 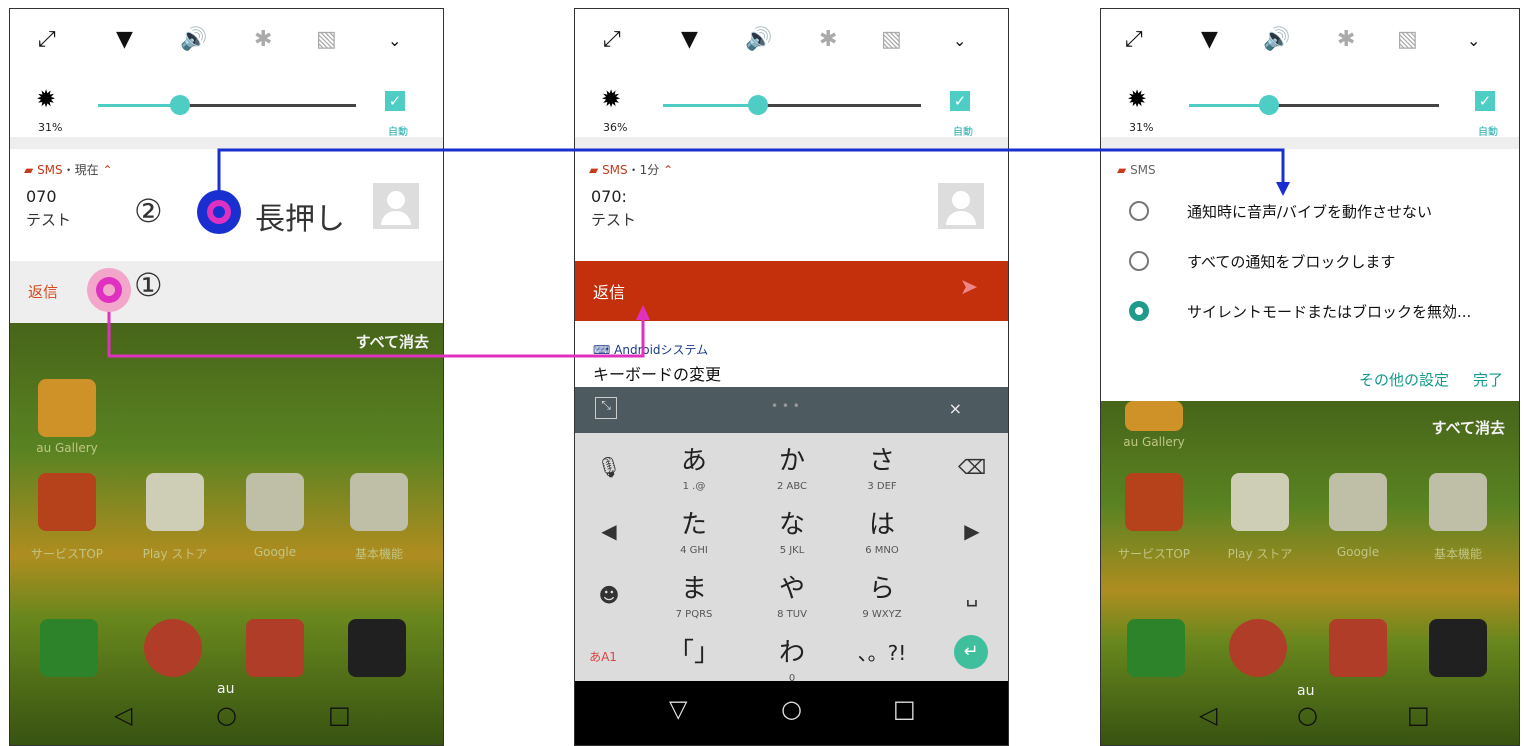 What do you see at coordinates (678, 709) in the screenshot?
I see `hide-keyboard-icon: ▽` at bounding box center [678, 709].